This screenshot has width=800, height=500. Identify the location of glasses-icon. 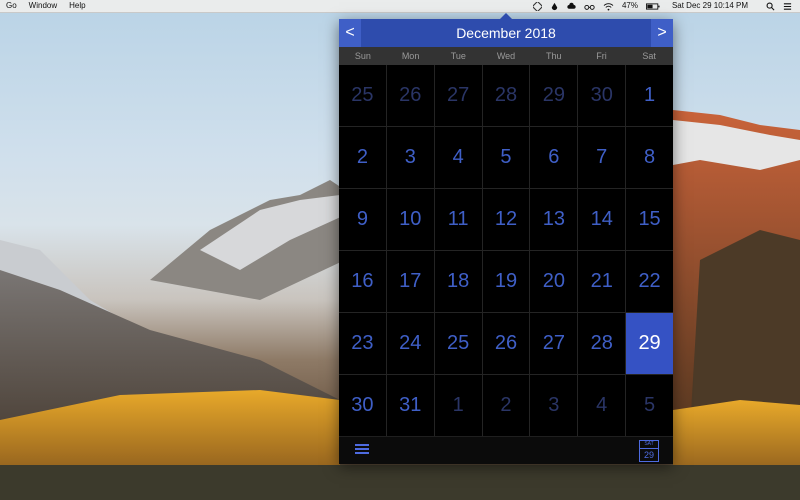
(589, 6).